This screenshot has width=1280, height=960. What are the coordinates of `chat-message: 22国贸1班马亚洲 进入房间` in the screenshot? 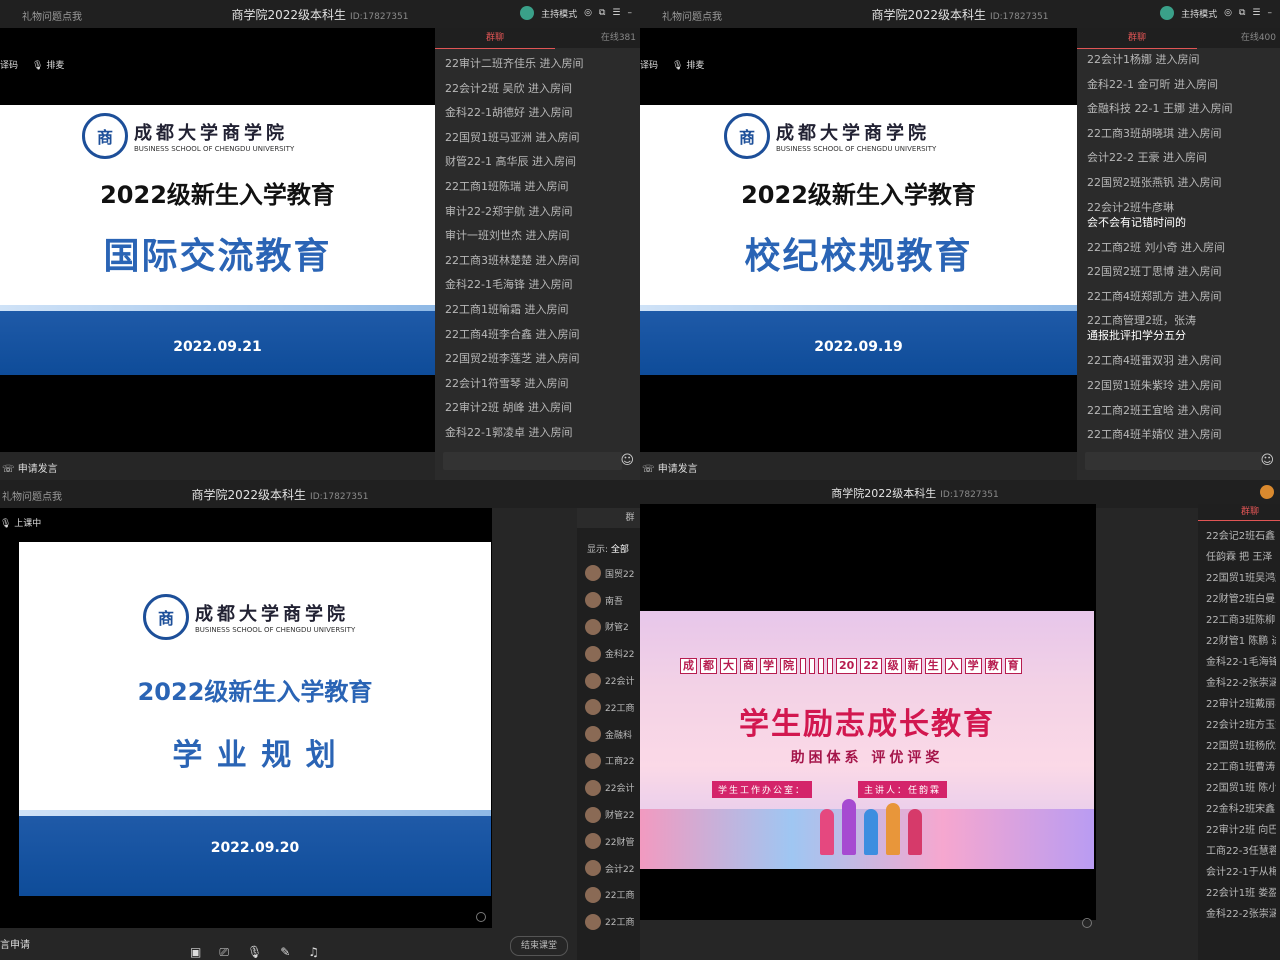 It's located at (512, 137).